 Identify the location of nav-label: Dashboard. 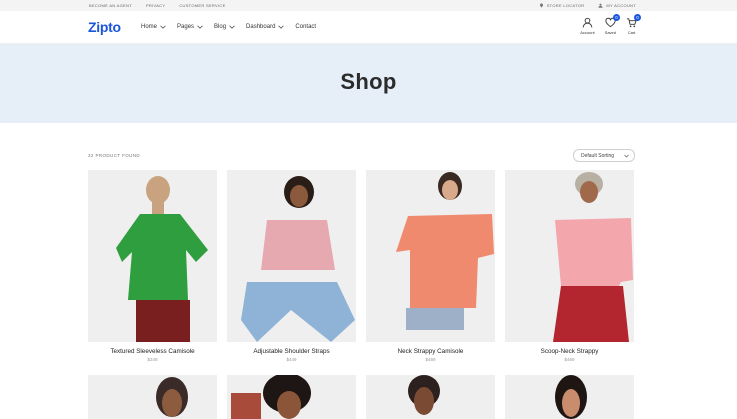
(261, 27).